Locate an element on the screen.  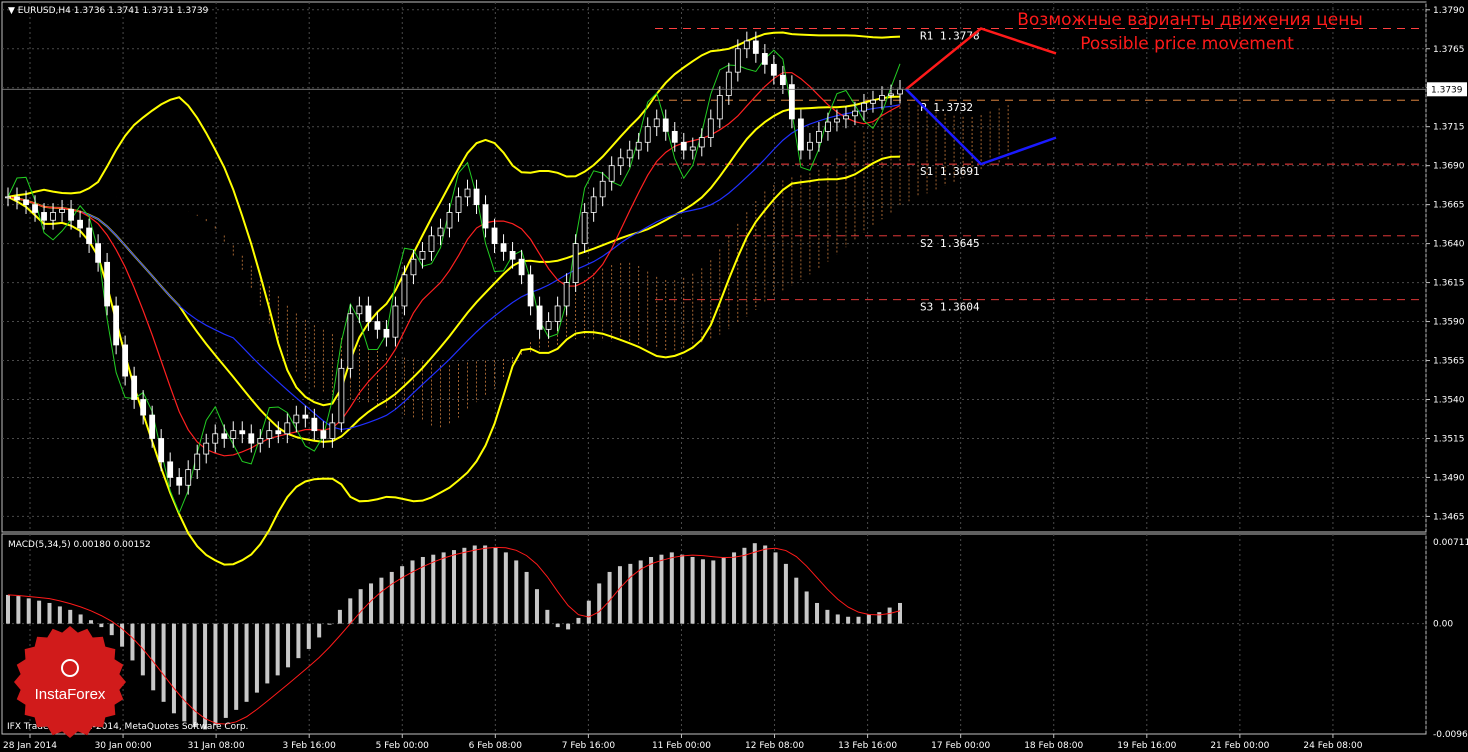
pivot-label-s1: S1 1.3691 is located at coordinates (950, 171).